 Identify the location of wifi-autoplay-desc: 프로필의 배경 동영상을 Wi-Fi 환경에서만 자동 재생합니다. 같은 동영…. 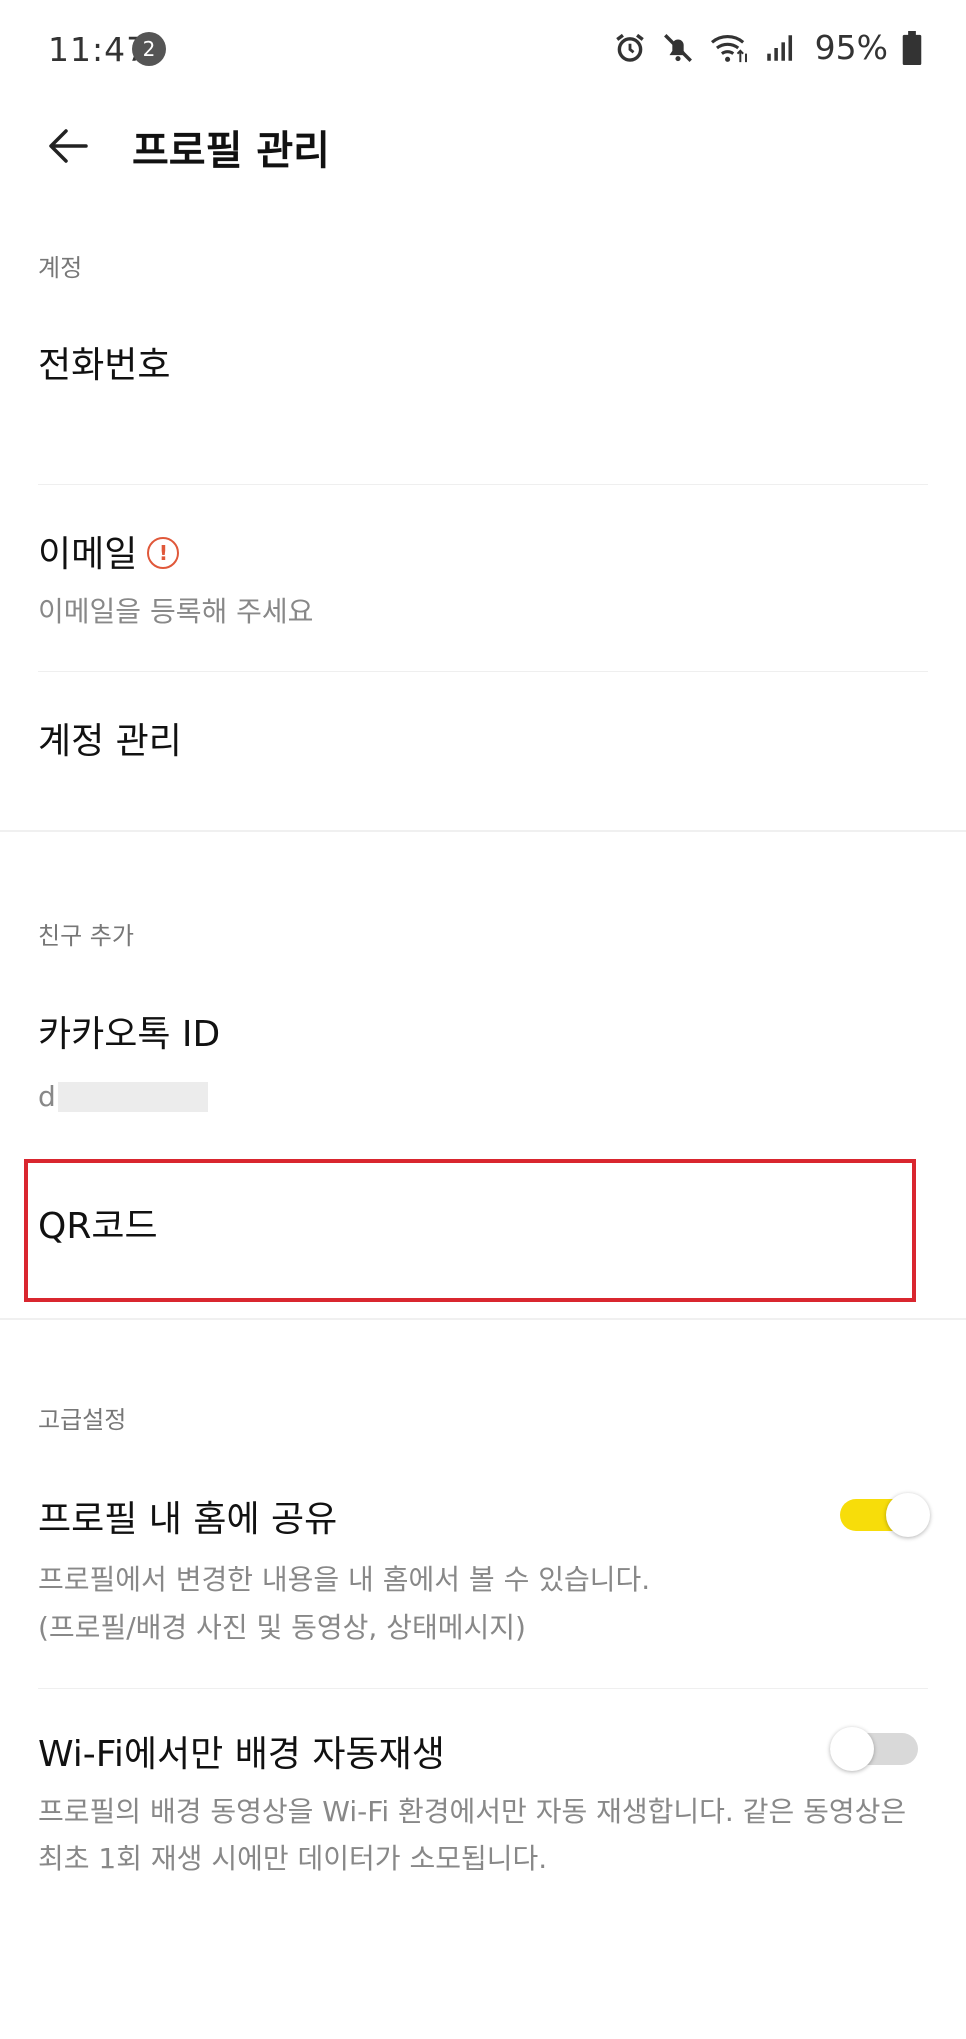
(472, 1835).